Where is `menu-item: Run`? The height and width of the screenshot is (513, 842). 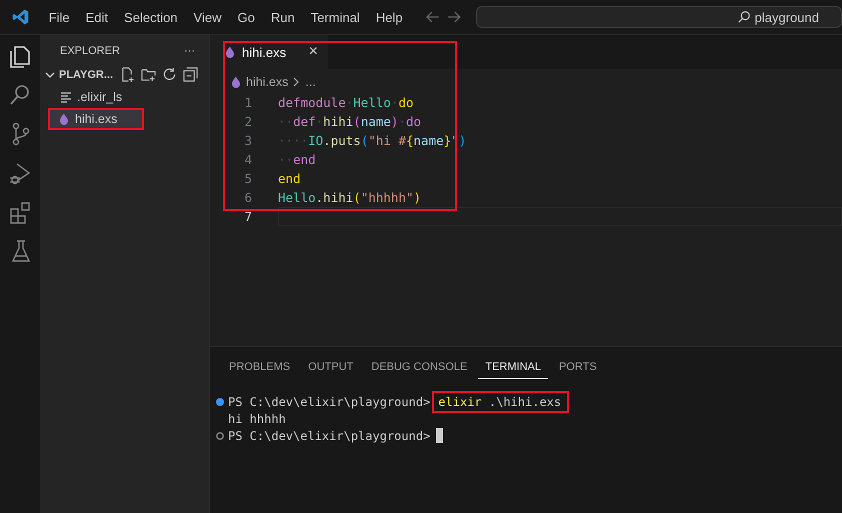
menu-item: Run is located at coordinates (282, 17).